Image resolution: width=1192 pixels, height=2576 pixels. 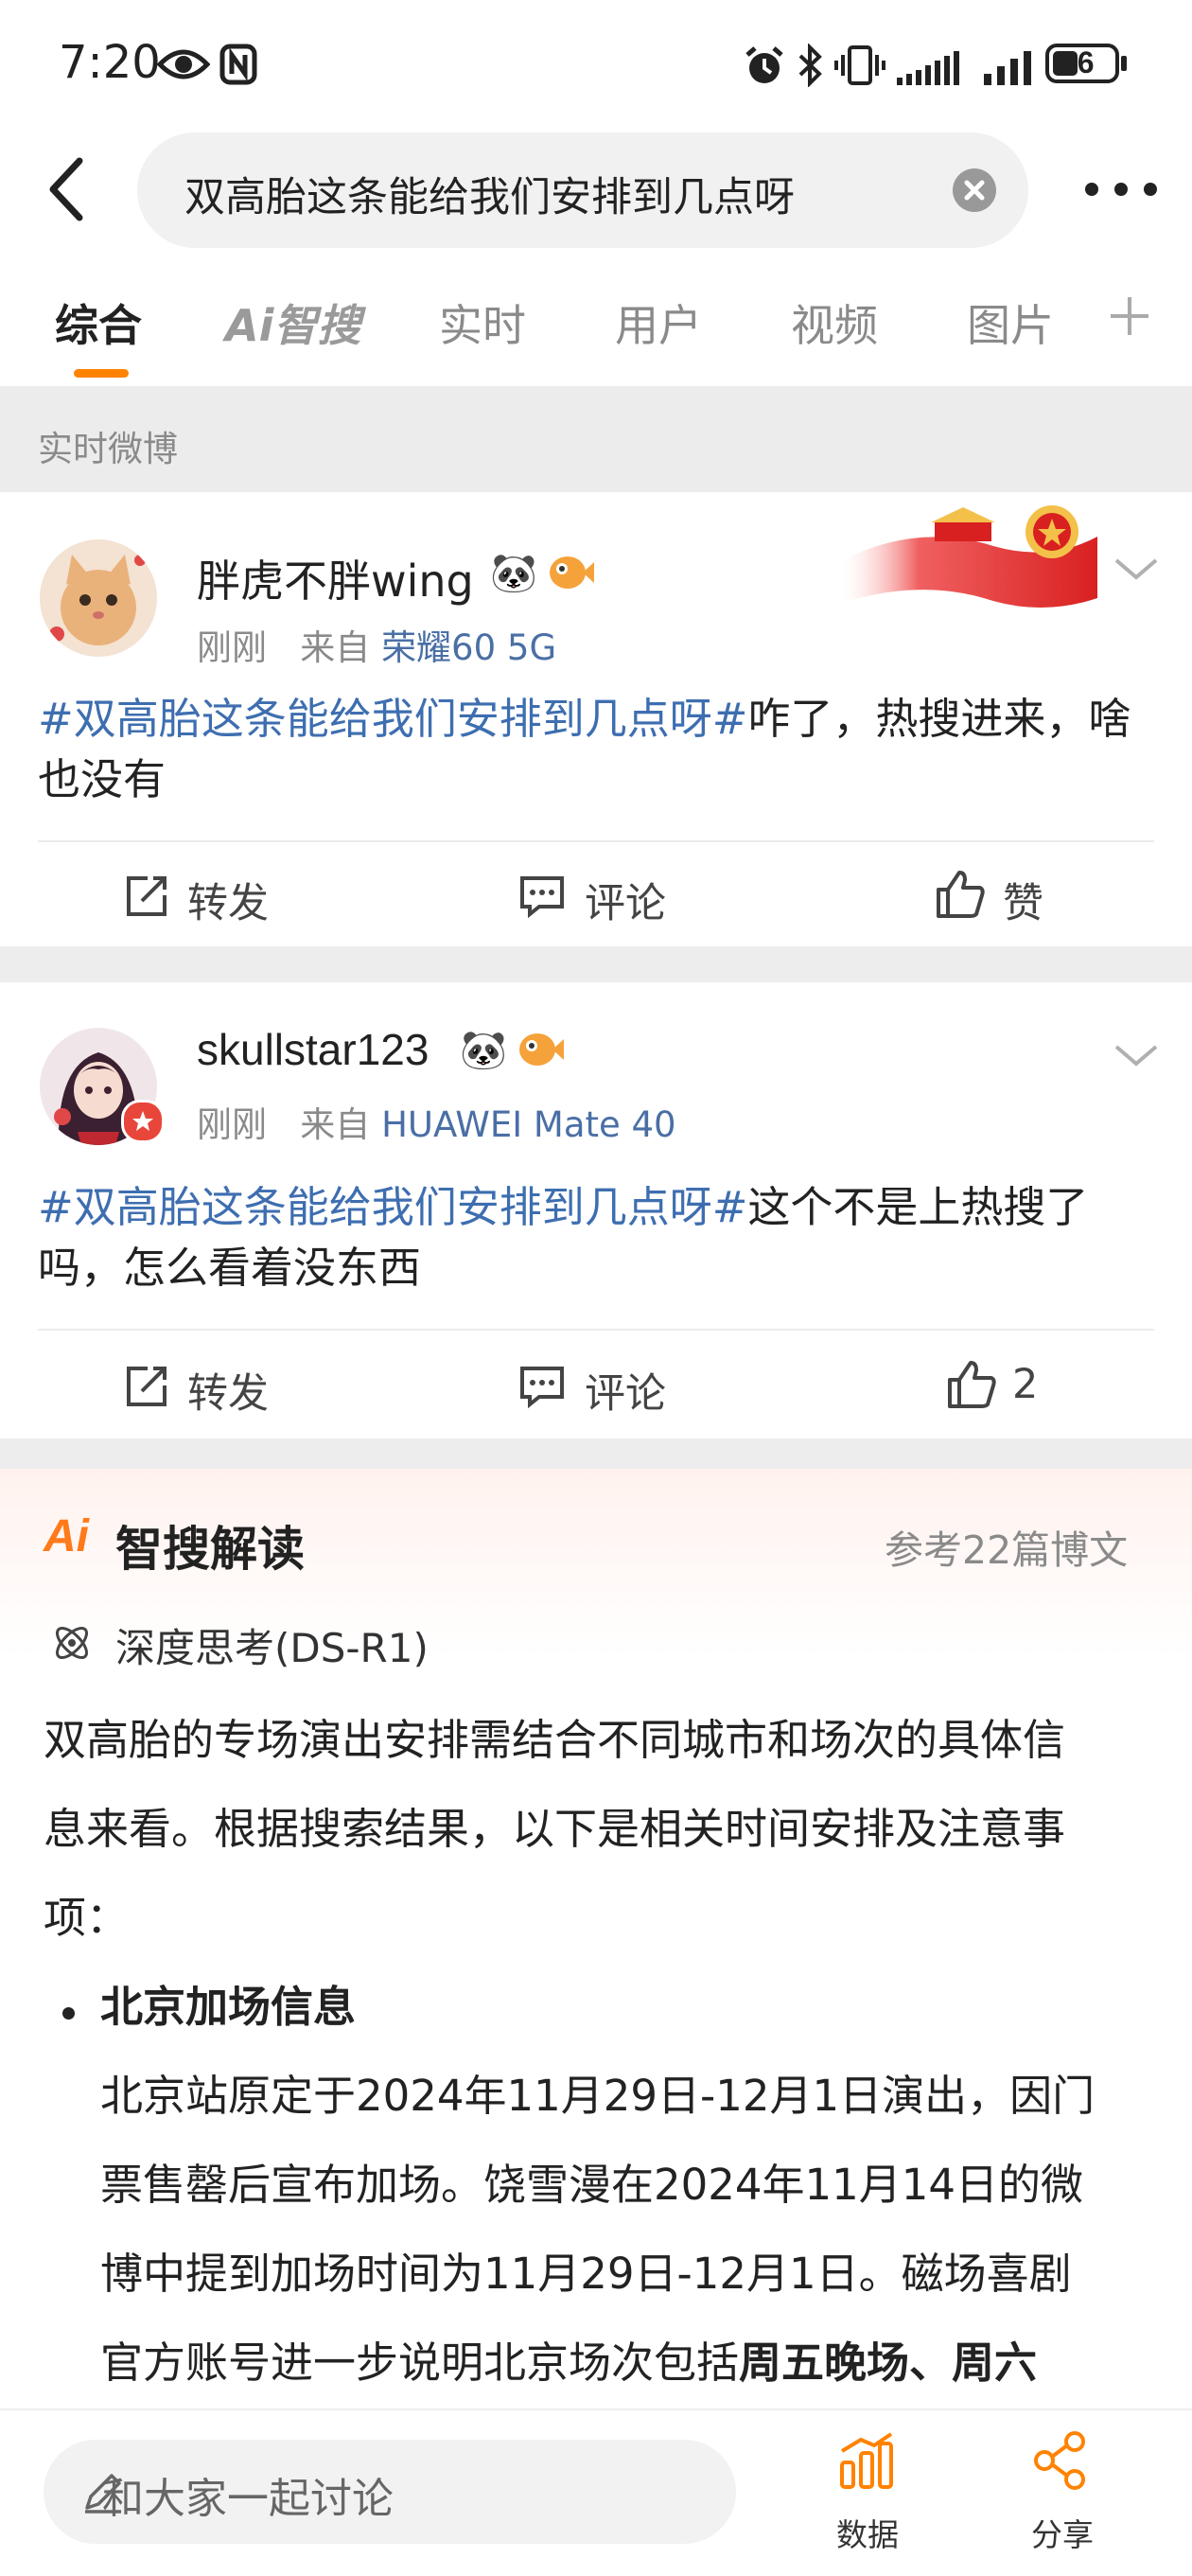 What do you see at coordinates (1006, 1546) in the screenshot?
I see `ai-reference-count: 参考22篇博文` at bounding box center [1006, 1546].